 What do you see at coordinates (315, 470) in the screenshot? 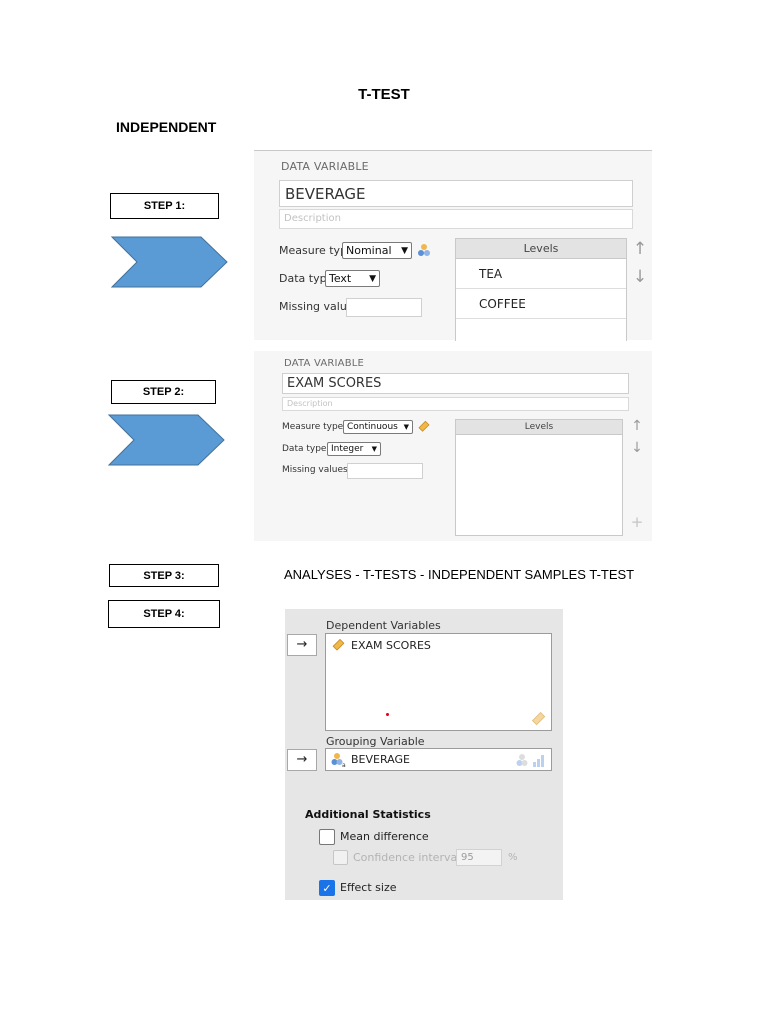
I see `missing-values-label: Missing values` at bounding box center [315, 470].